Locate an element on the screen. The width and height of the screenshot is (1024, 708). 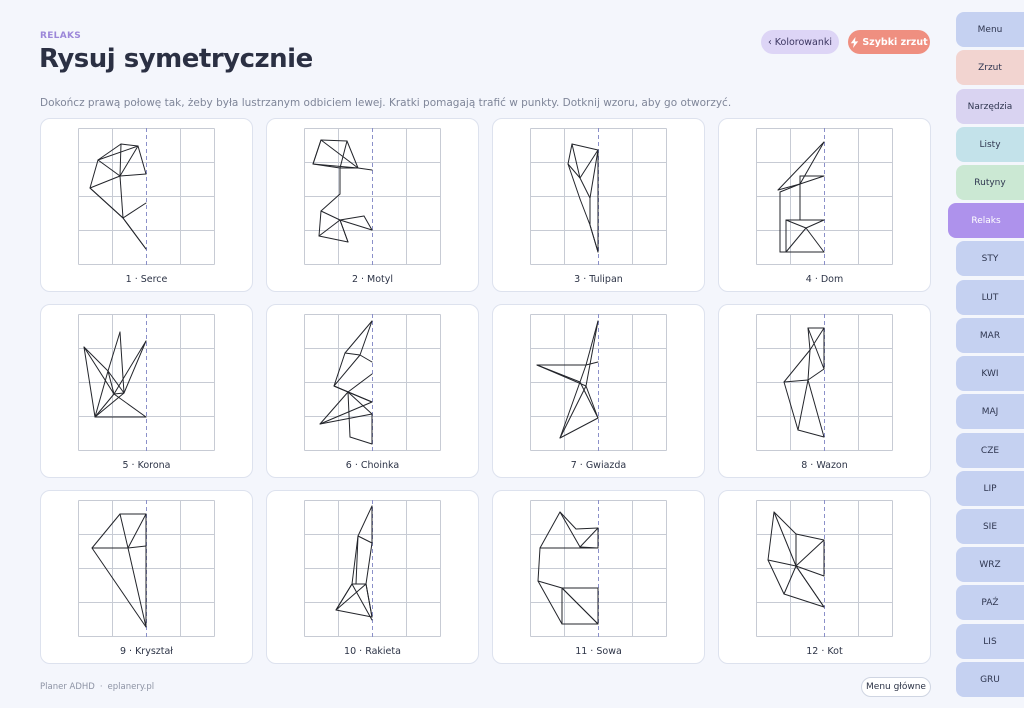
sidebar-tab-label: KWI is located at coordinates (990, 373).